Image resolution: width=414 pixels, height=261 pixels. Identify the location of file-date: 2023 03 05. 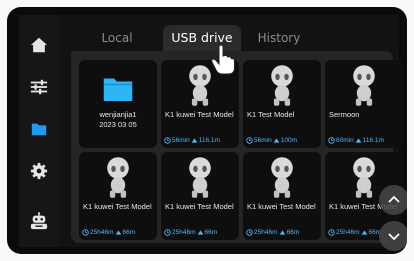
(118, 124).